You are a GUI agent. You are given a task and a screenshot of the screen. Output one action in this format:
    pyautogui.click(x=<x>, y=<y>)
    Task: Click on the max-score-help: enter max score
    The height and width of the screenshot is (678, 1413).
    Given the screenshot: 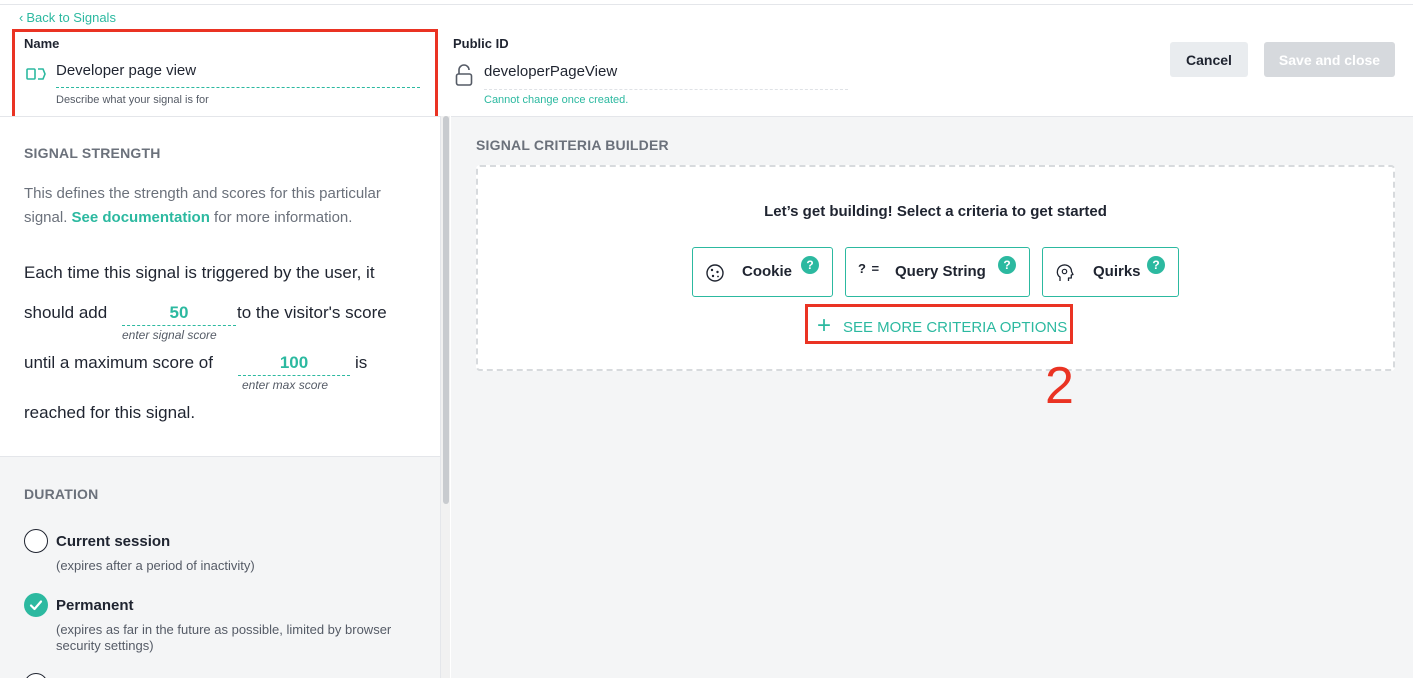 What is the action you would take?
    pyautogui.click(x=285, y=385)
    